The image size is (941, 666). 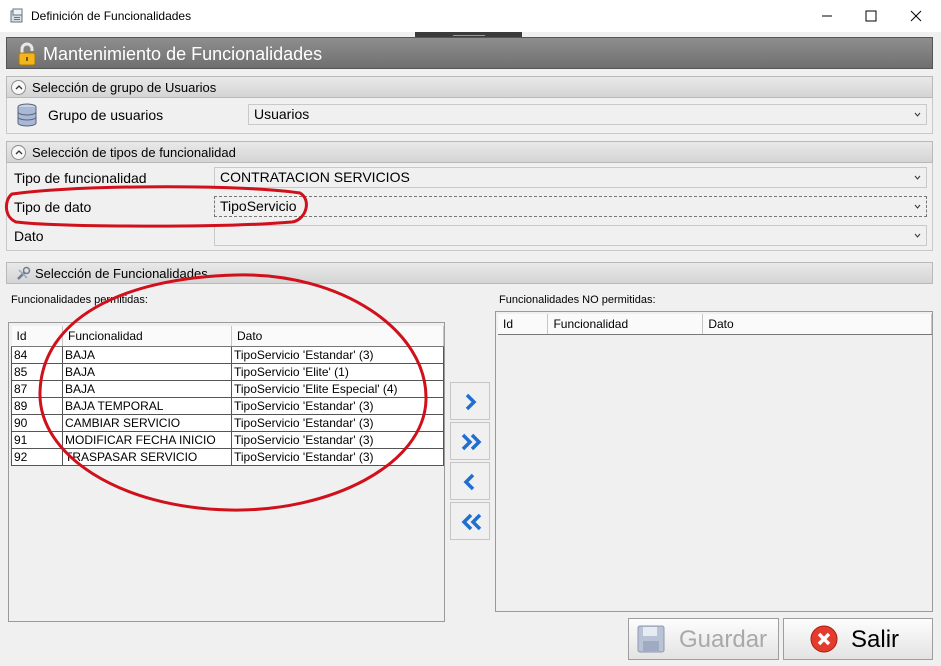 I want to click on table-row: 85 BAJA TipoServicio 'Elite' (1), so click(x=227, y=372).